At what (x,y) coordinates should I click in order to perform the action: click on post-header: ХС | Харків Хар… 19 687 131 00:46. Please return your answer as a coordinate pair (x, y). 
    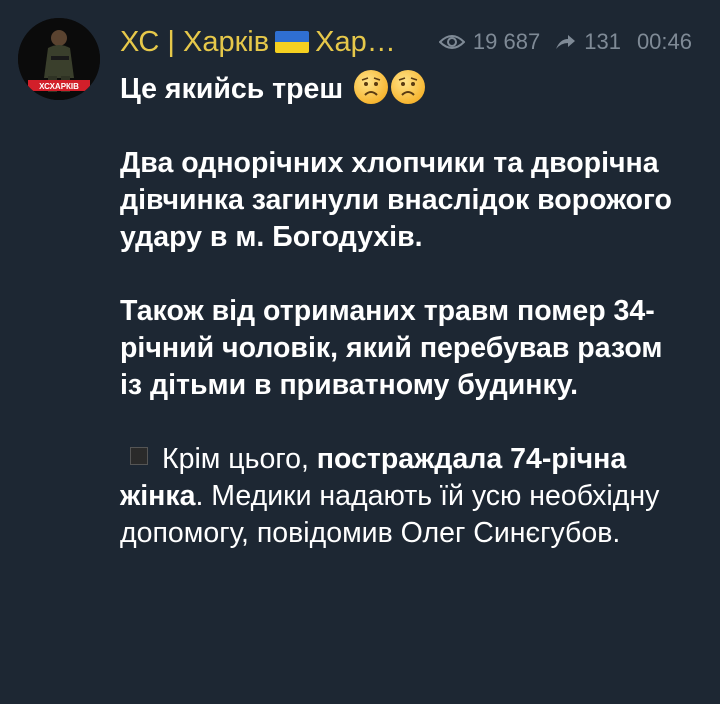
    Looking at the image, I should click on (406, 42).